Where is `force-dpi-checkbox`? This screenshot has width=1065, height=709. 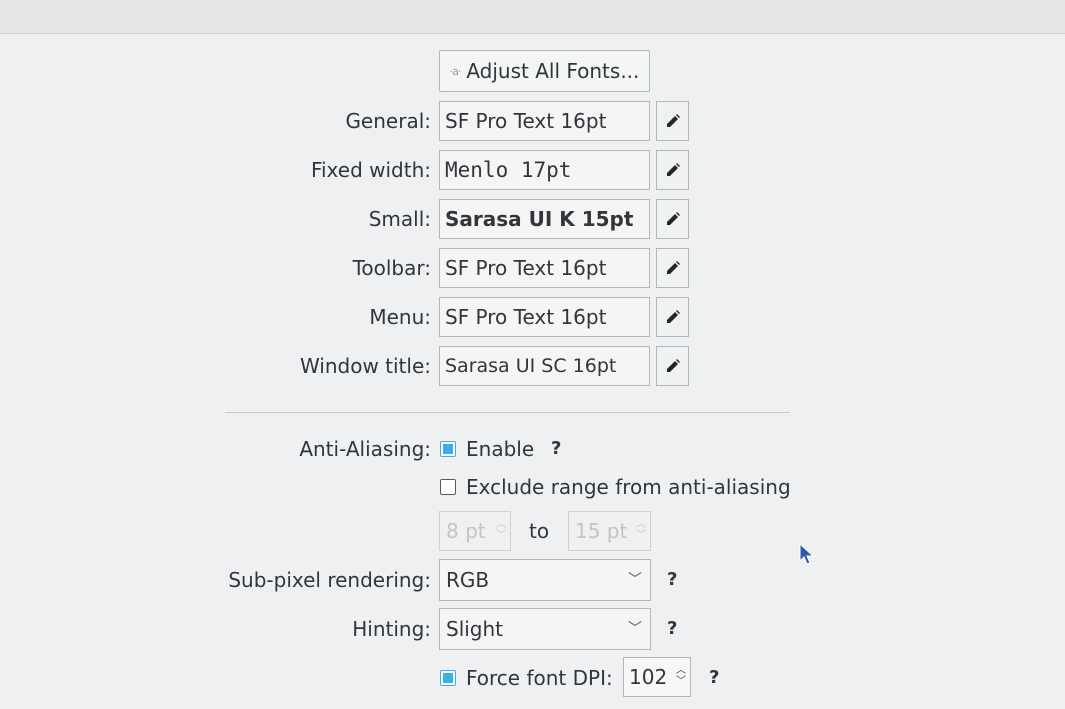
force-dpi-checkbox is located at coordinates (448, 678).